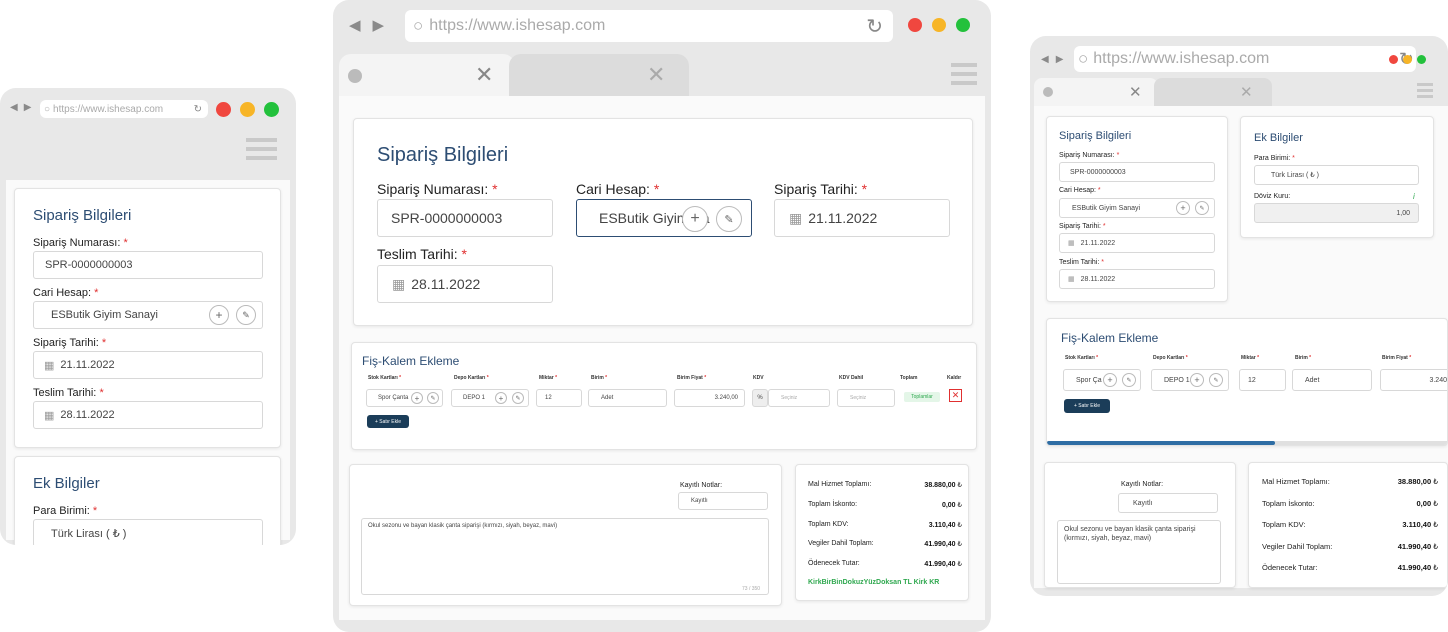  I want to click on horizontal-scrollbar, so click(1247, 443).